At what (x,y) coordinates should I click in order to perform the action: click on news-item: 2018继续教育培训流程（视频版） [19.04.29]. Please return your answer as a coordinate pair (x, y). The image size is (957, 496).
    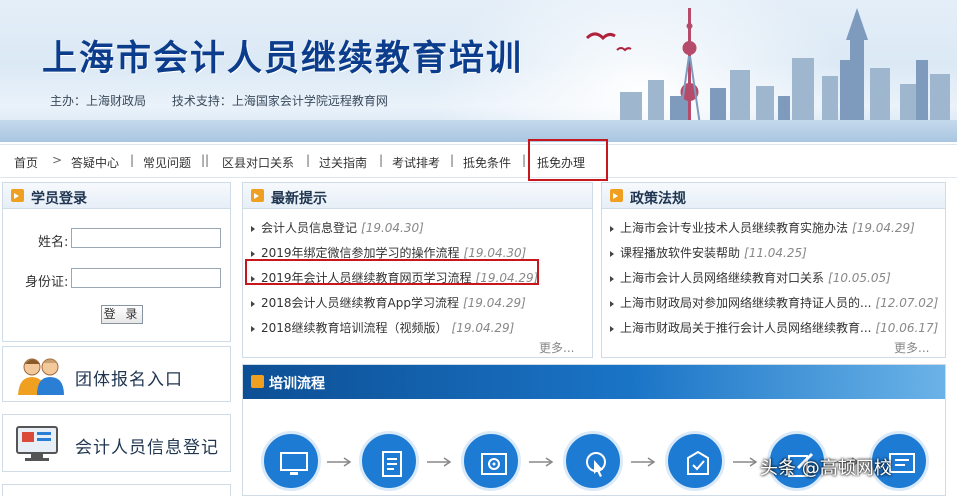
    Looking at the image, I should click on (418, 331).